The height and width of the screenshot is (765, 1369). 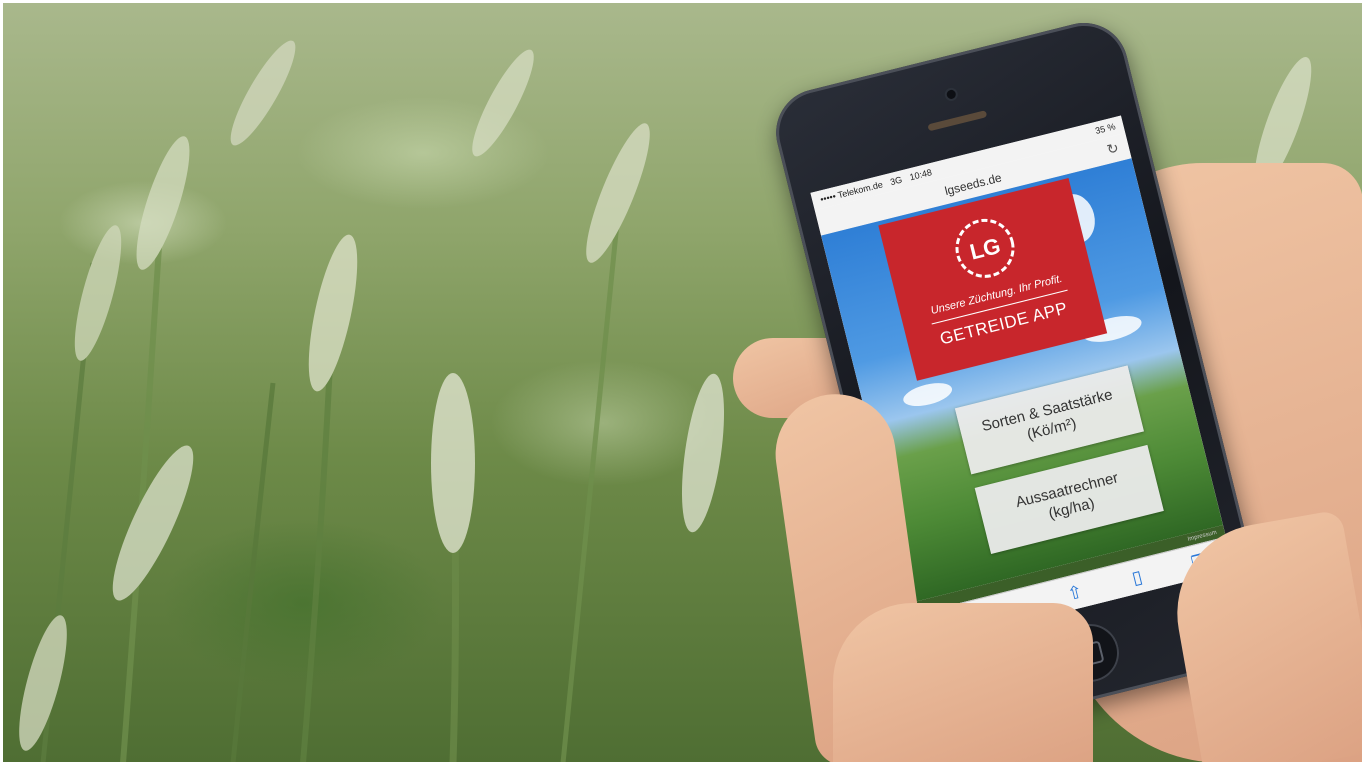 What do you see at coordinates (896, 181) in the screenshot?
I see `network-label: 3G` at bounding box center [896, 181].